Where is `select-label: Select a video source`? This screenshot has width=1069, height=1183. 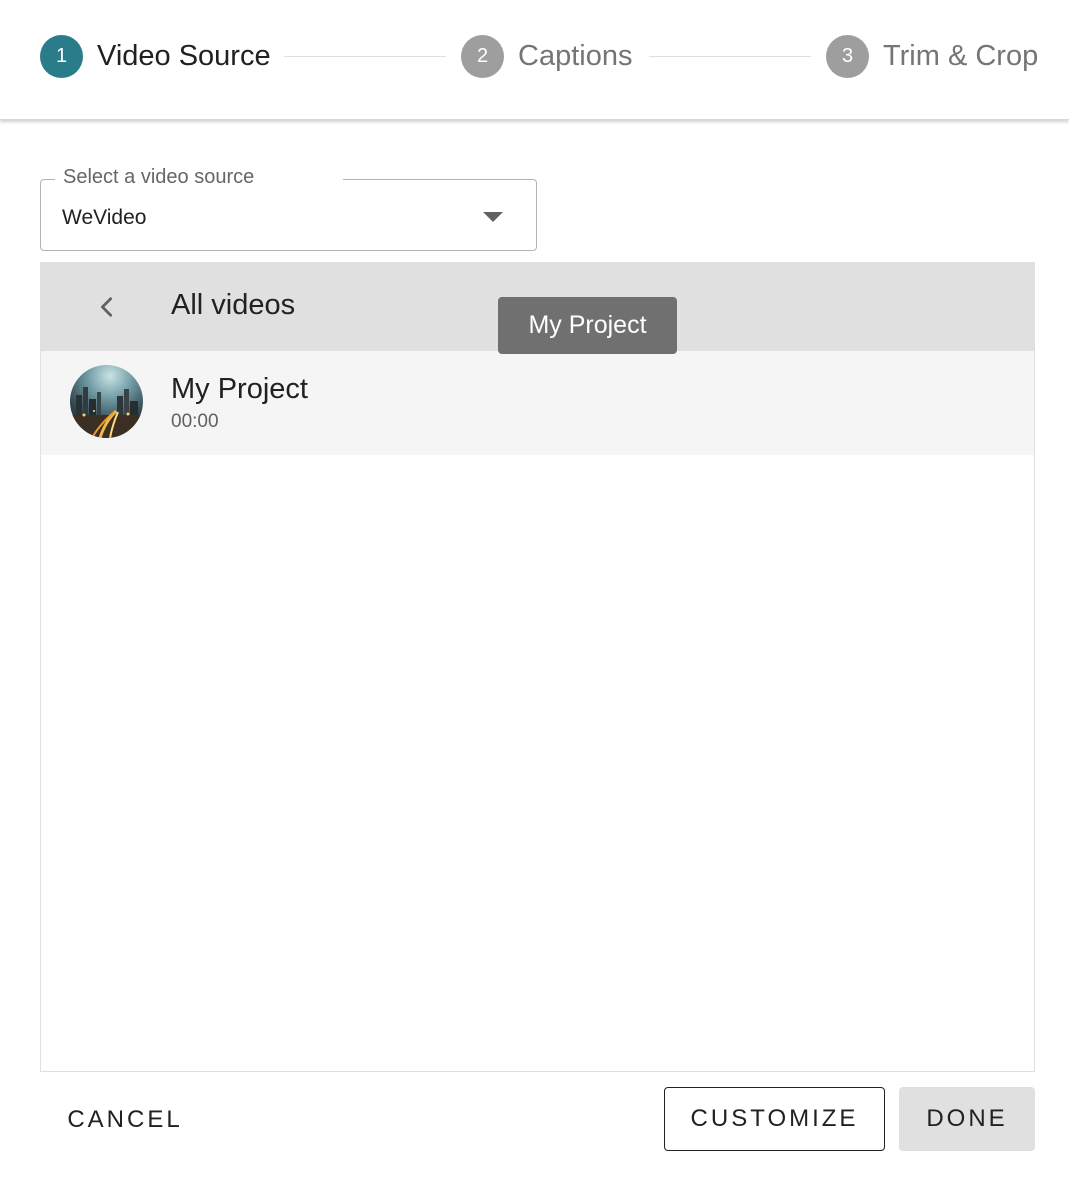 select-label: Select a video source is located at coordinates (199, 177).